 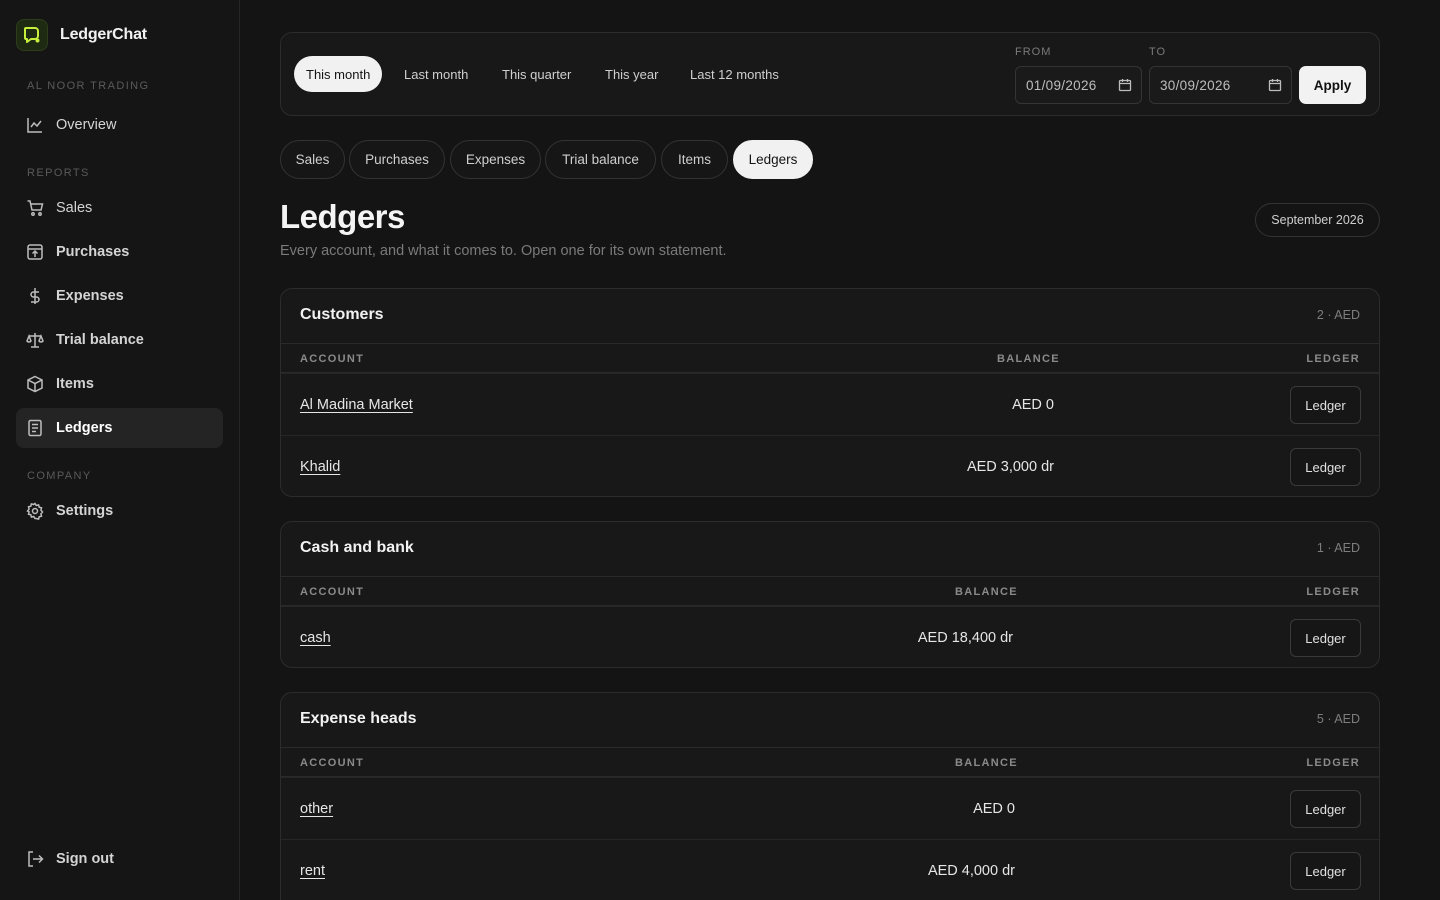 I want to click on dollar-icon, so click(x=35, y=296).